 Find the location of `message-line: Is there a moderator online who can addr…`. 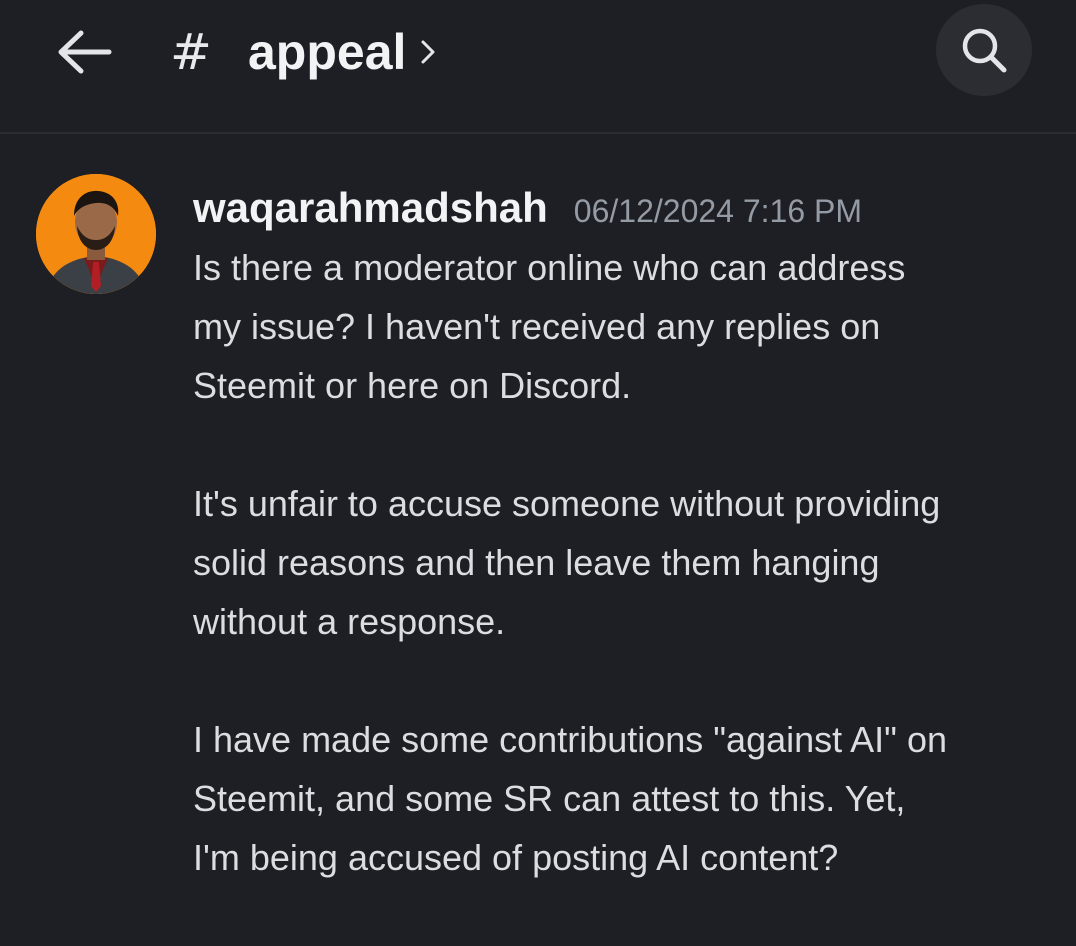

message-line: Is there a moderator online who can addr… is located at coordinates (549, 267).